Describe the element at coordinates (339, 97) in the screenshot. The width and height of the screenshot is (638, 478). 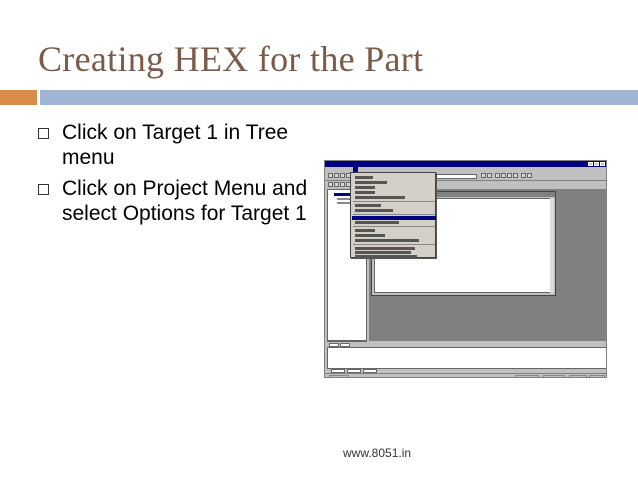
I see `accent-bar-right` at that location.